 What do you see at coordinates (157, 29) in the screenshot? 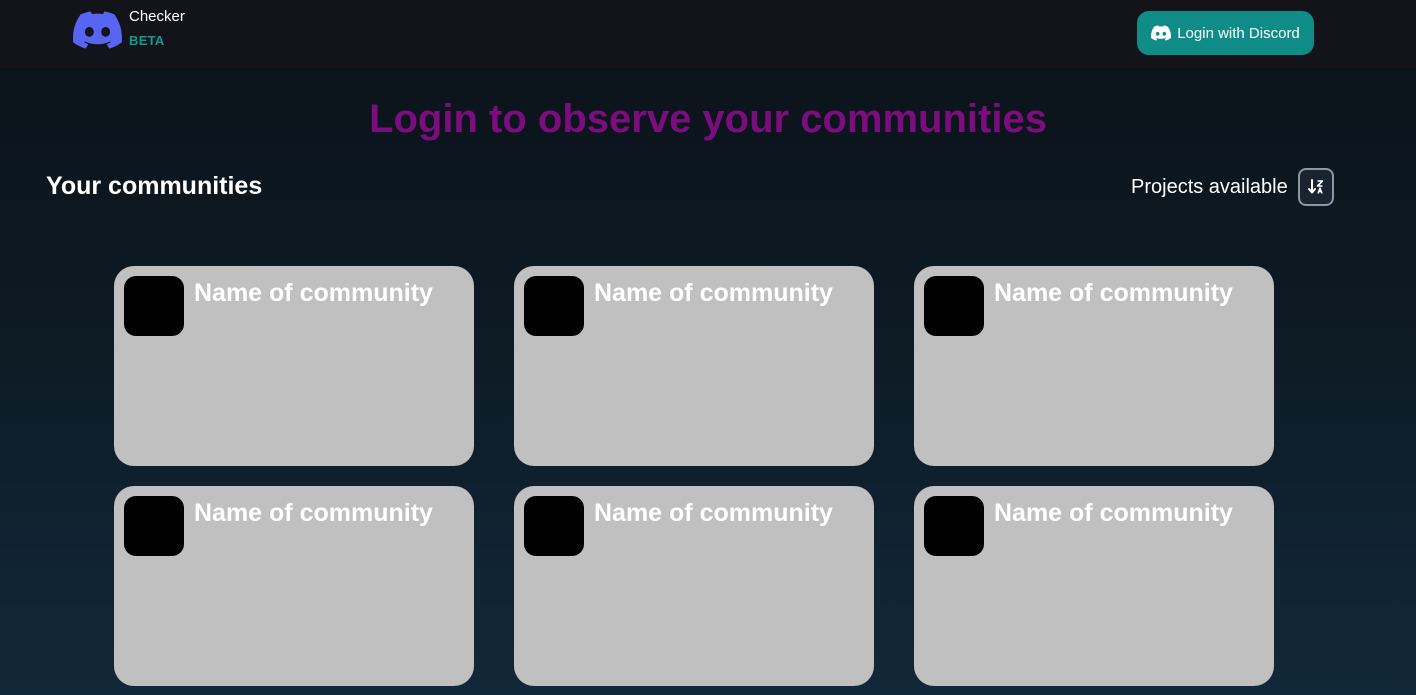
I see `brand-text: Checker BETA` at bounding box center [157, 29].